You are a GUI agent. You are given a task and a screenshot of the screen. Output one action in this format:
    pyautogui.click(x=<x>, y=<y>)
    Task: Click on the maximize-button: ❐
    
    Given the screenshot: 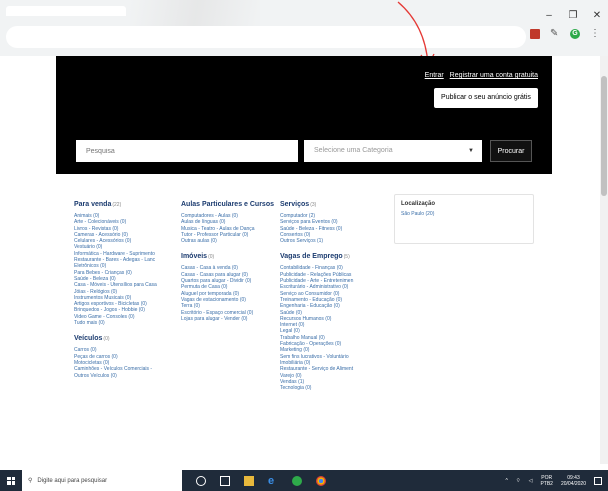 What is the action you would take?
    pyautogui.click(x=573, y=15)
    